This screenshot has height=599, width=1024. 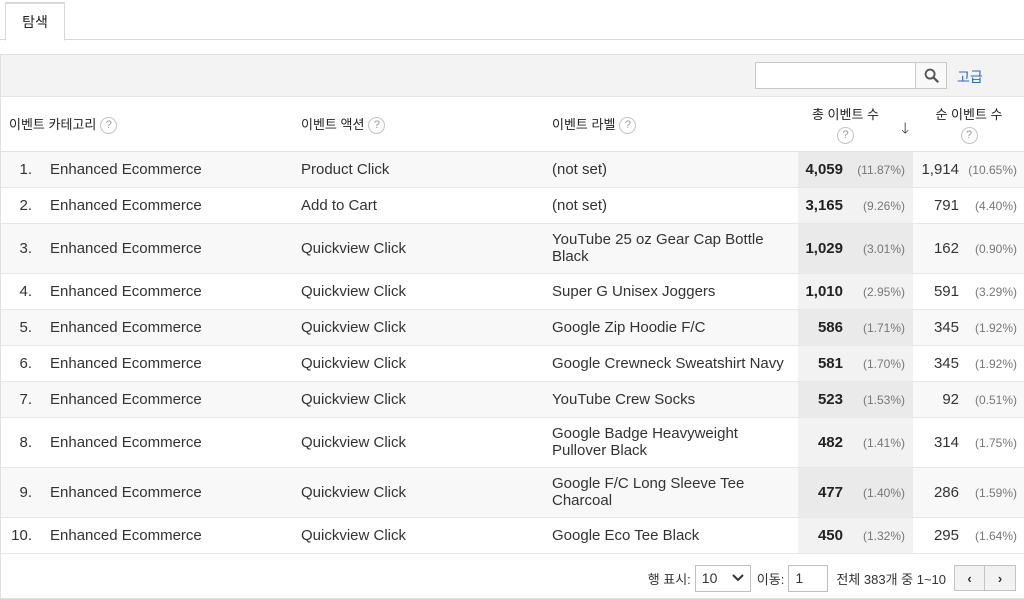 What do you see at coordinates (416, 205) in the screenshot?
I see `event-action-cell: Add to Cart` at bounding box center [416, 205].